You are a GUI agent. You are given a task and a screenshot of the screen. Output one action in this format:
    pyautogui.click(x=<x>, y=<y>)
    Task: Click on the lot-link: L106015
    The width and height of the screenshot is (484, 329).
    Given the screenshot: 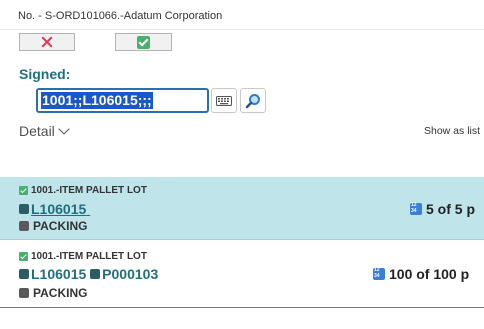 What is the action you would take?
    pyautogui.click(x=58, y=209)
    